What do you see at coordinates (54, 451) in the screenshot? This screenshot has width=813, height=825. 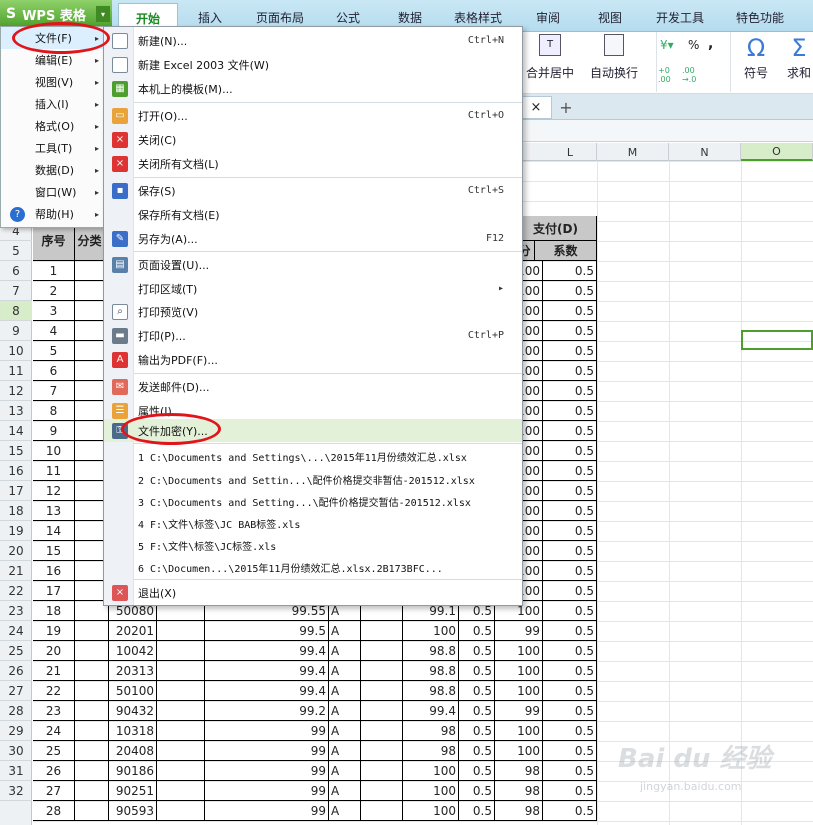 I see `seq-cell: 10` at bounding box center [54, 451].